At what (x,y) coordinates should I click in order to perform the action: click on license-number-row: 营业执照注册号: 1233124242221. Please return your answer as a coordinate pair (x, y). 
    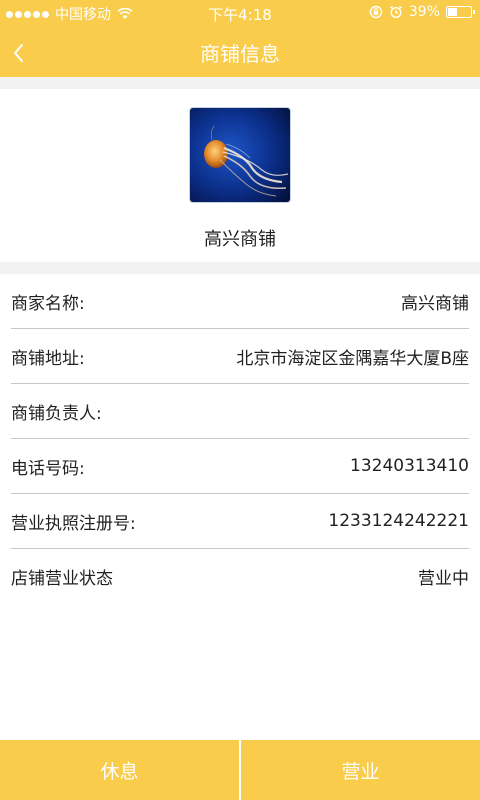
    Looking at the image, I should click on (240, 521).